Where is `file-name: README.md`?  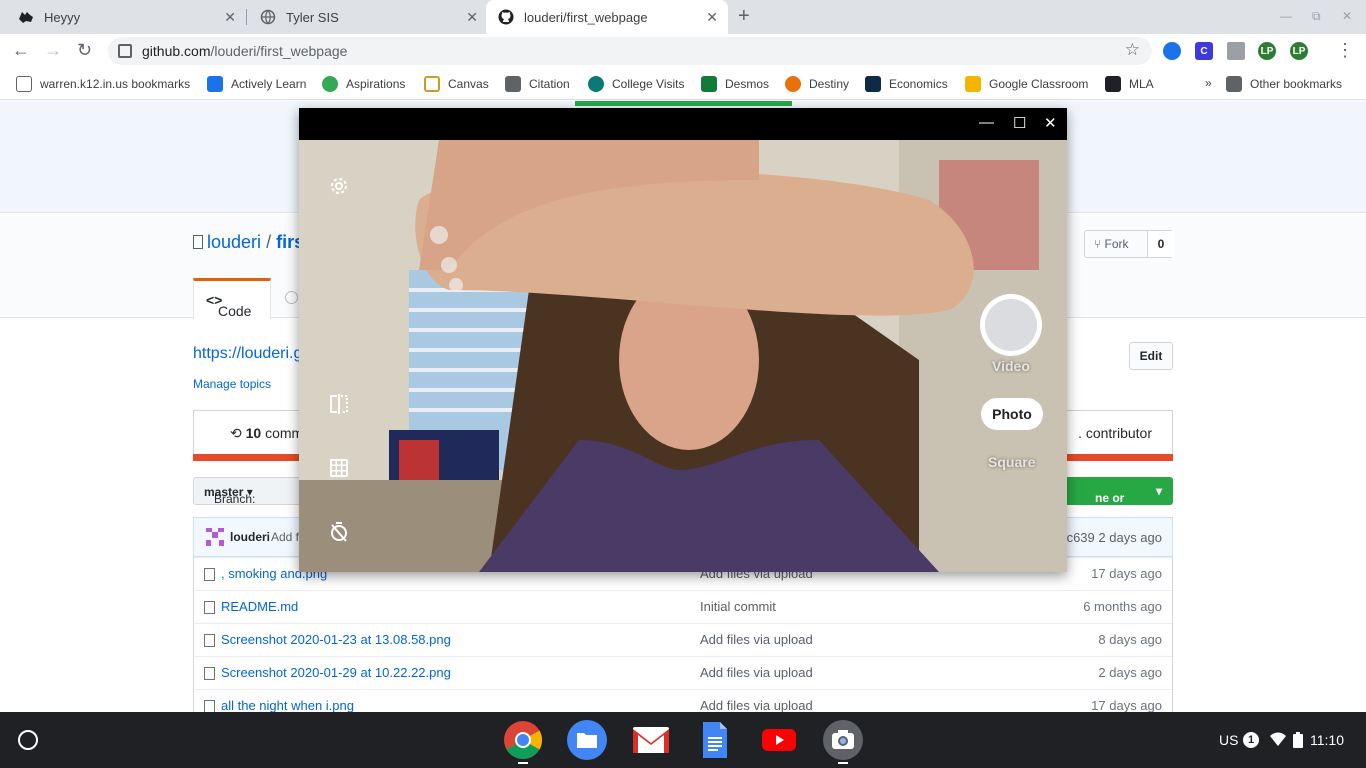
file-name: README.md is located at coordinates (259, 606).